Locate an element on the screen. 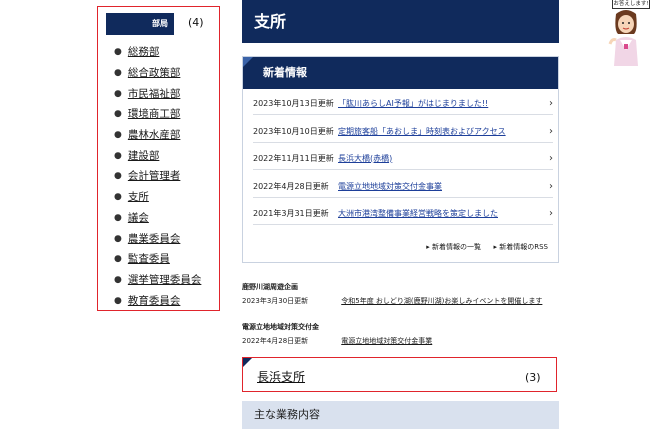 This screenshot has width=650, height=438. sidebar-item-label: 選挙管理委員会 is located at coordinates (165, 280).